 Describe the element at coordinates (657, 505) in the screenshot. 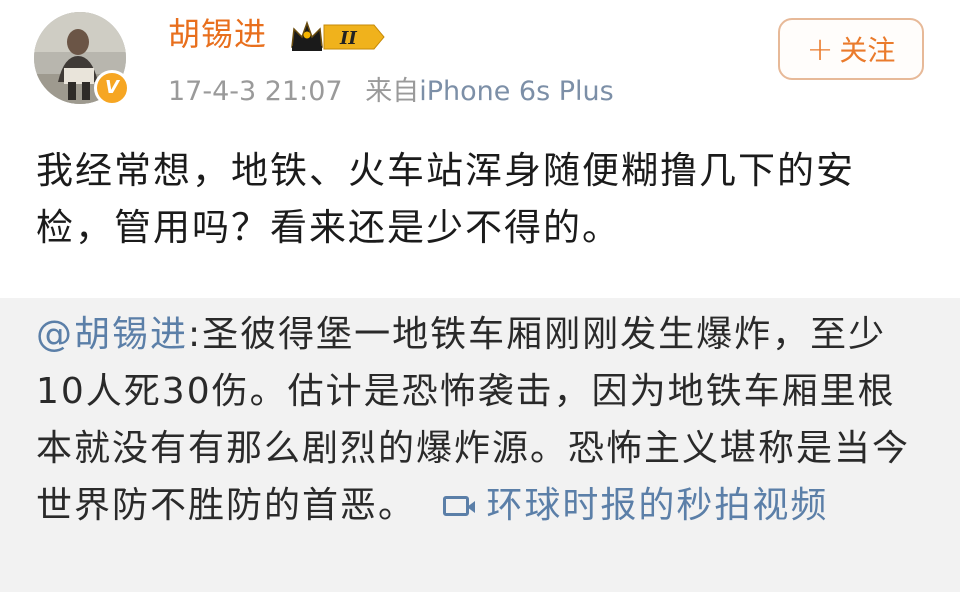

I see `video-link-label: 环球时报的秒拍视频` at that location.